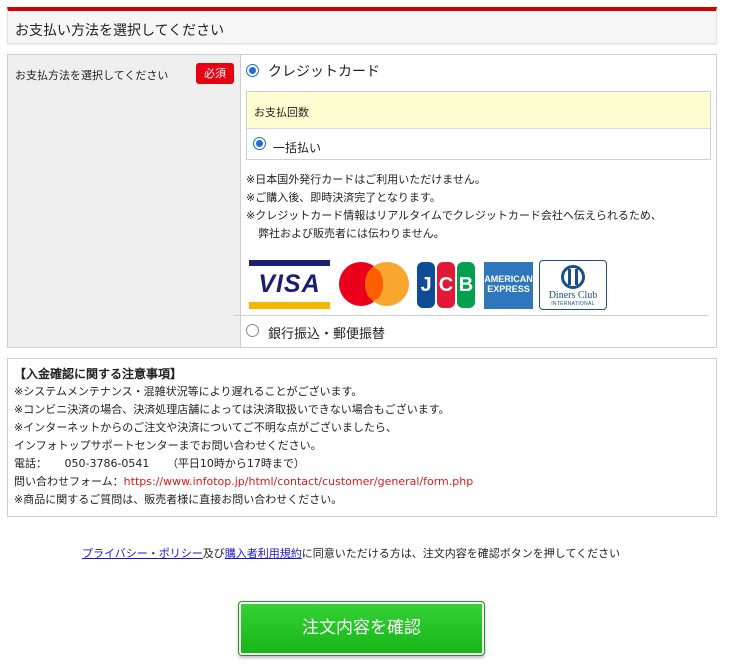 Image resolution: width=744 pixels, height=670 pixels. What do you see at coordinates (235, 463) in the screenshot?
I see `phone-hours: （平日10時から17時まで）` at bounding box center [235, 463].